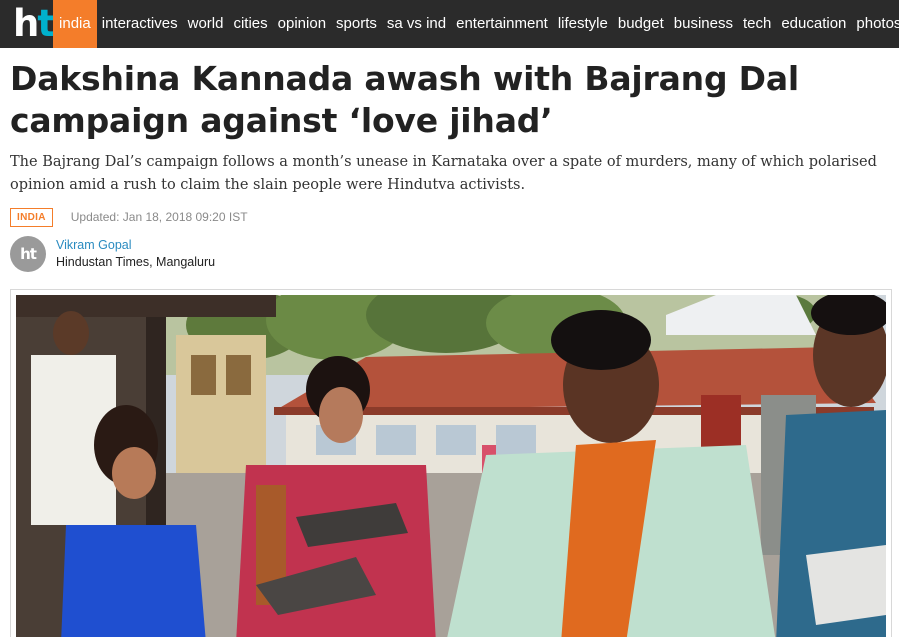 Image resolution: width=899 pixels, height=637 pixels. I want to click on author-block: Vikram Gopal Hindustan Times, Mangaluru, so click(135, 254).